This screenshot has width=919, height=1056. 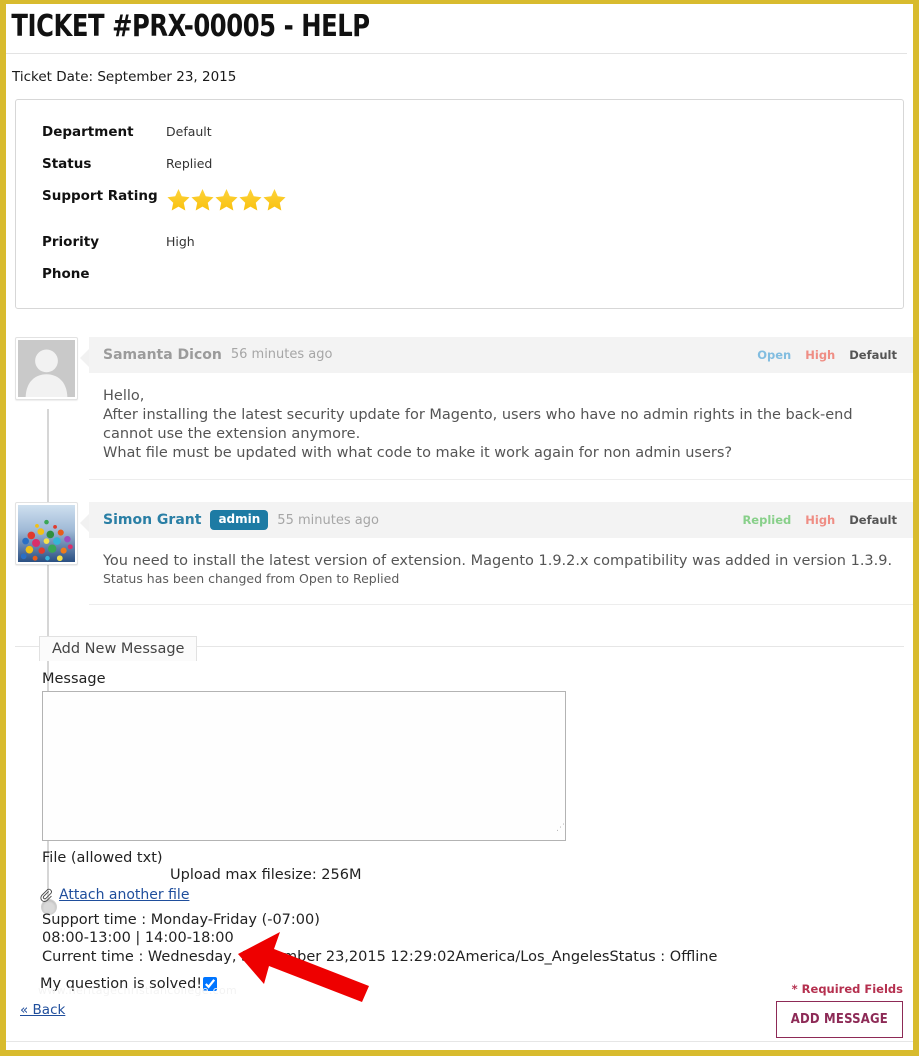 What do you see at coordinates (281, 354) in the screenshot?
I see `message-timestamp: 56 minutes ago` at bounding box center [281, 354].